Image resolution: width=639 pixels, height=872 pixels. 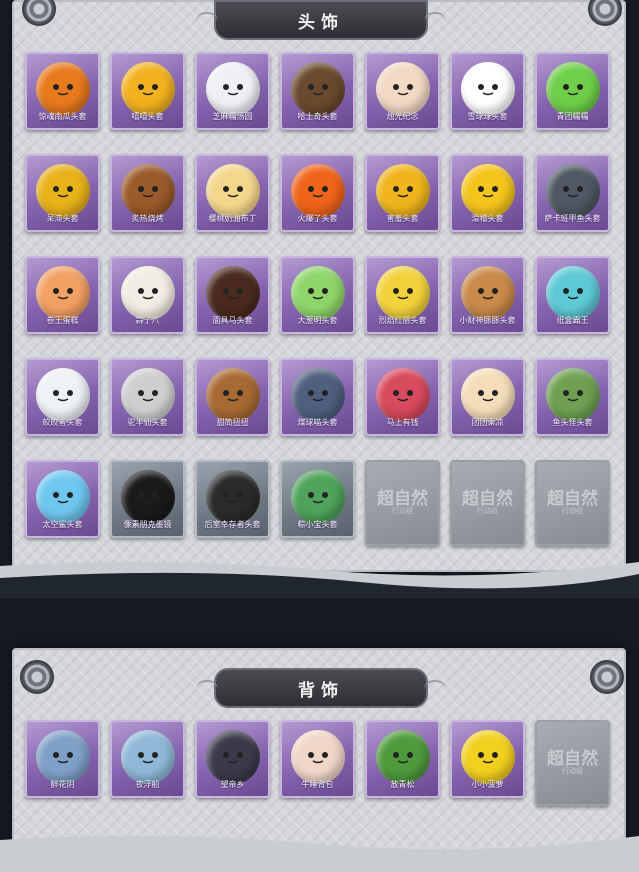 I want to click on item-card: 惊魂南瓜头套, so click(x=62, y=91).